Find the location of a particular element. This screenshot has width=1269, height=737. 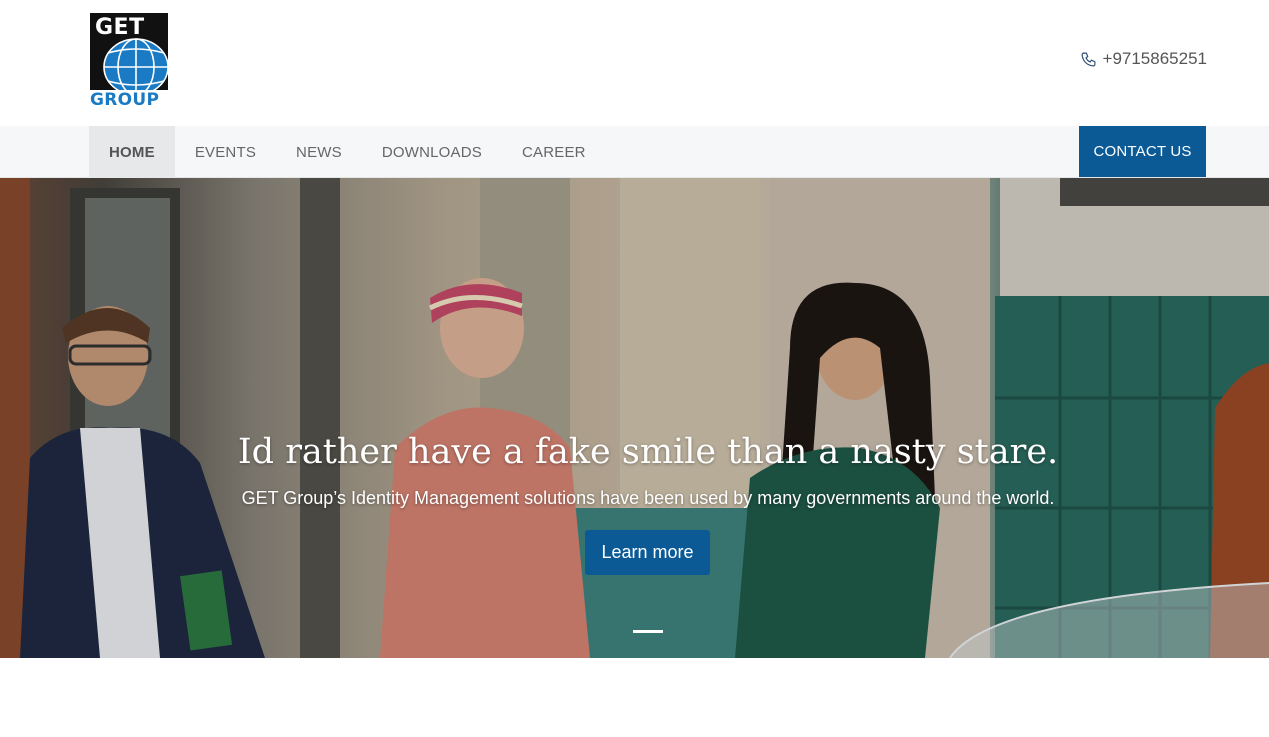

learn-more-button: Learn more is located at coordinates (647, 552).